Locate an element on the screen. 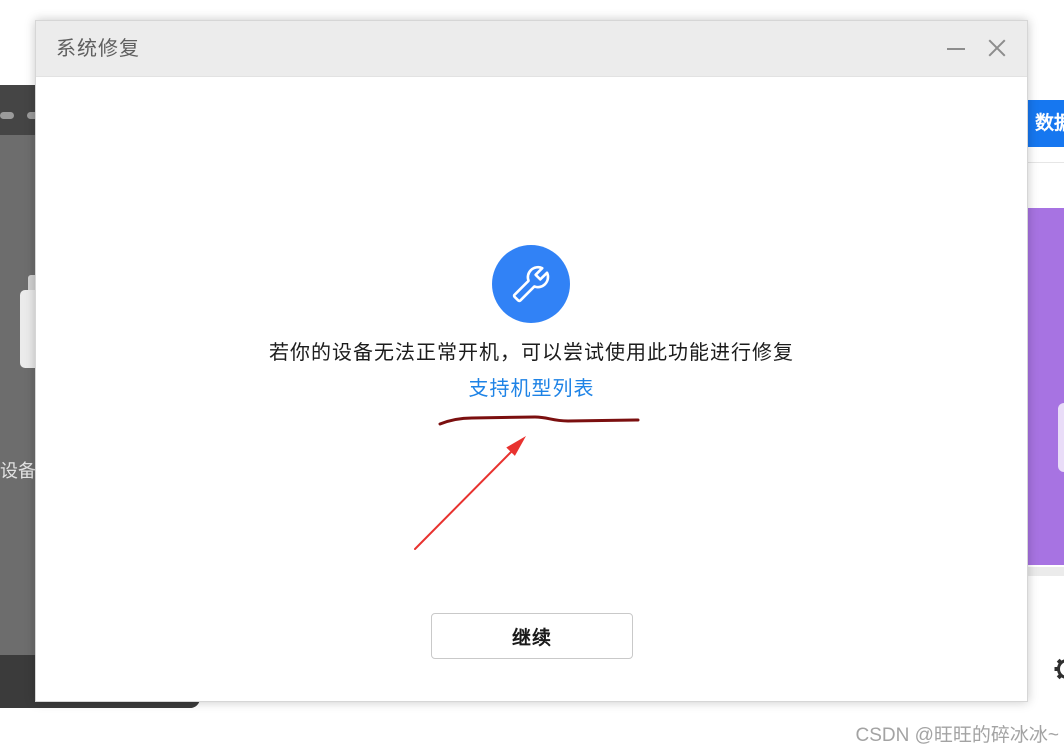 The image size is (1064, 753). dialog-title: 系统修复 is located at coordinates (98, 48).